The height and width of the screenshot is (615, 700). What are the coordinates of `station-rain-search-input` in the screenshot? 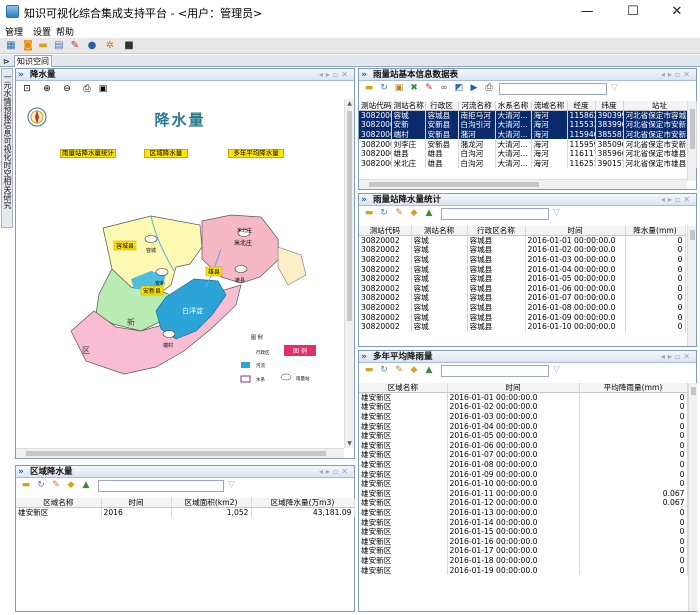 It's located at (495, 214).